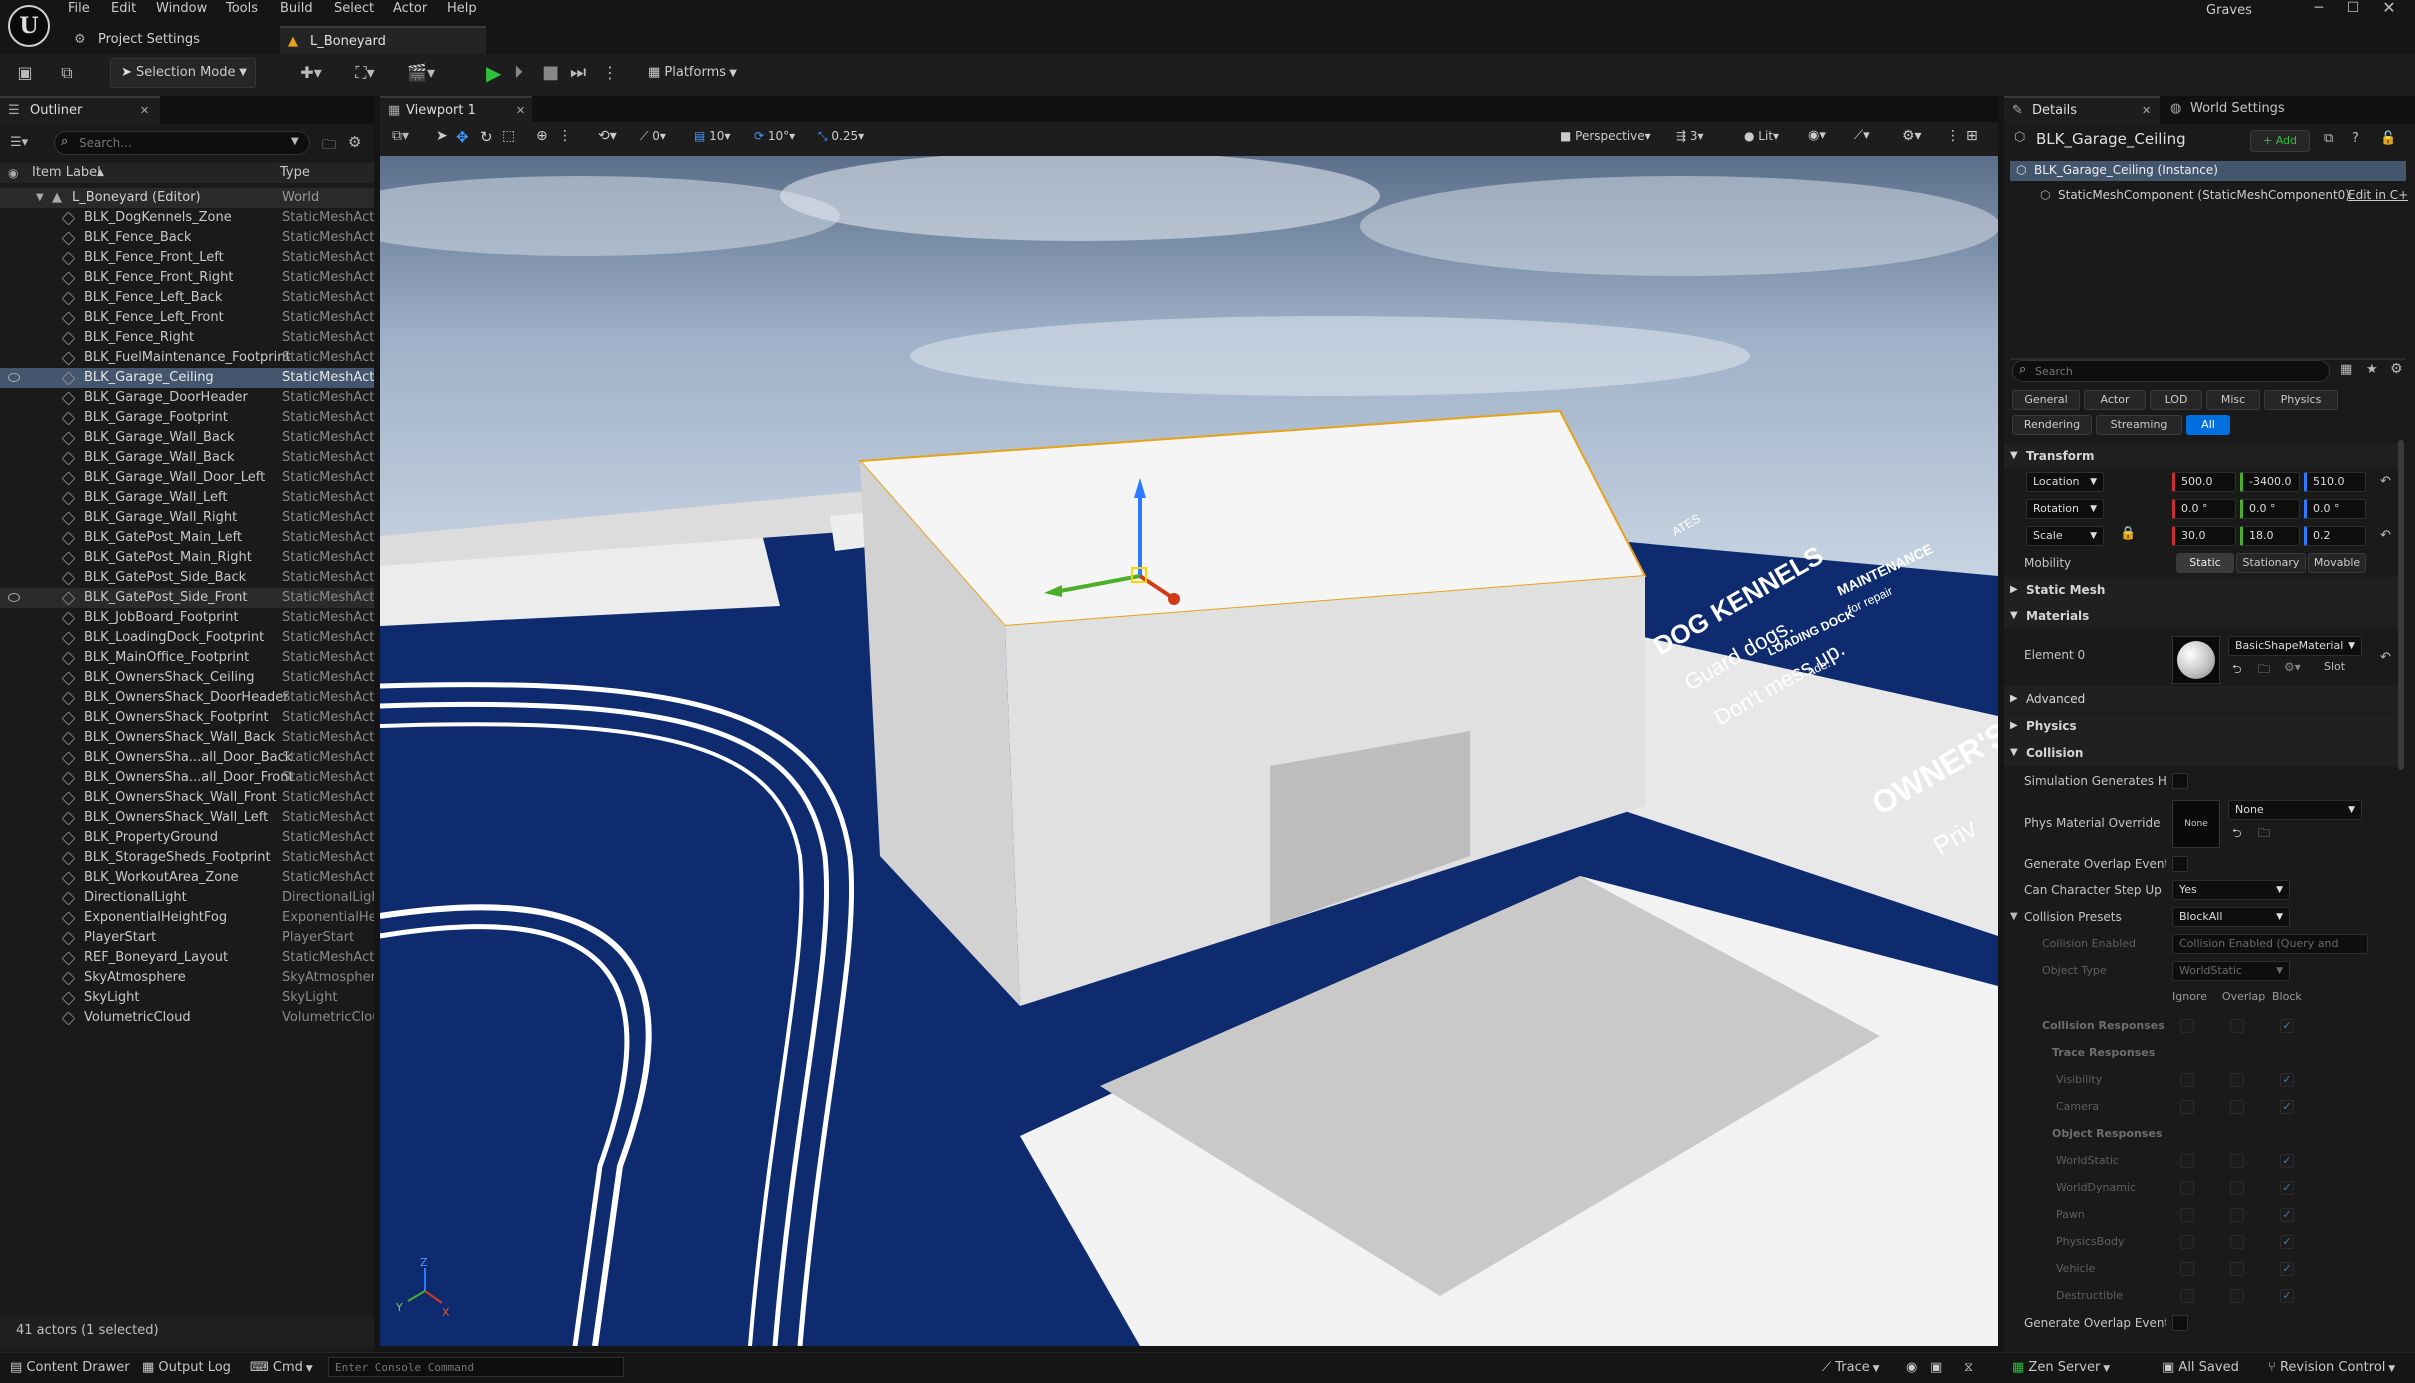 This screenshot has width=2415, height=1383. Describe the element at coordinates (187, 958) in the screenshot. I see `outliner-row: REF_Boneyard_Layout StaticMeshActor` at that location.